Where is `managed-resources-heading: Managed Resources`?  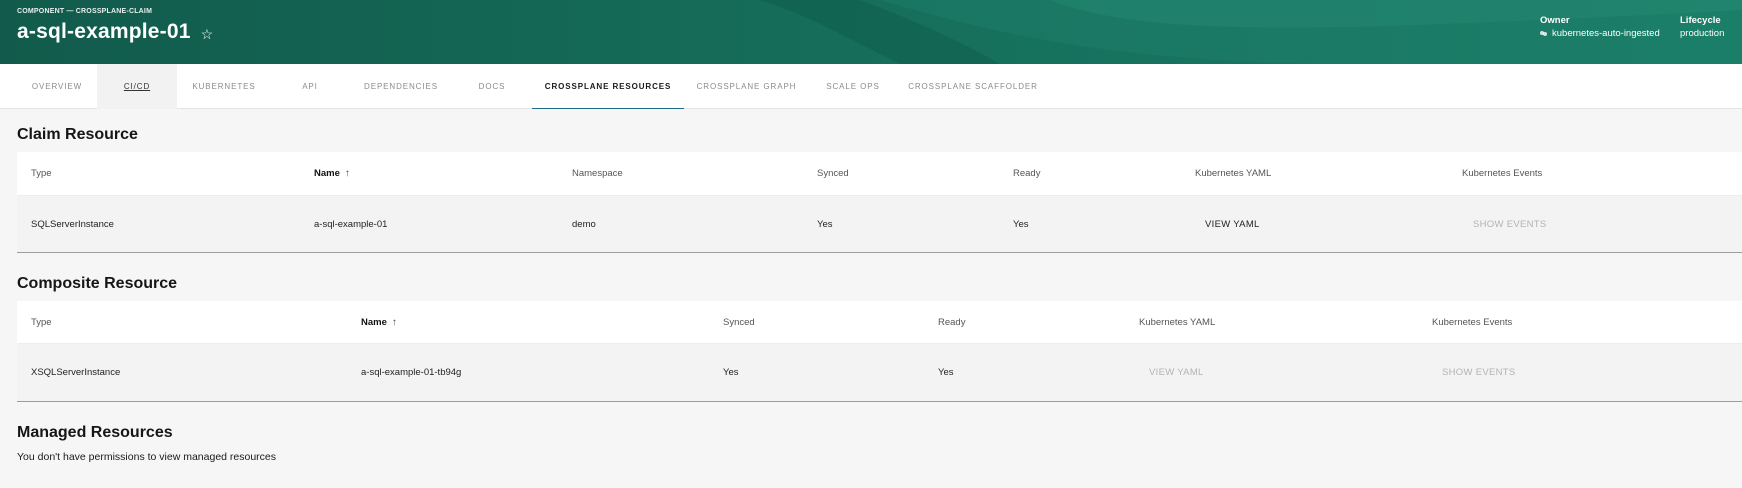
managed-resources-heading: Managed Resources is located at coordinates (95, 432).